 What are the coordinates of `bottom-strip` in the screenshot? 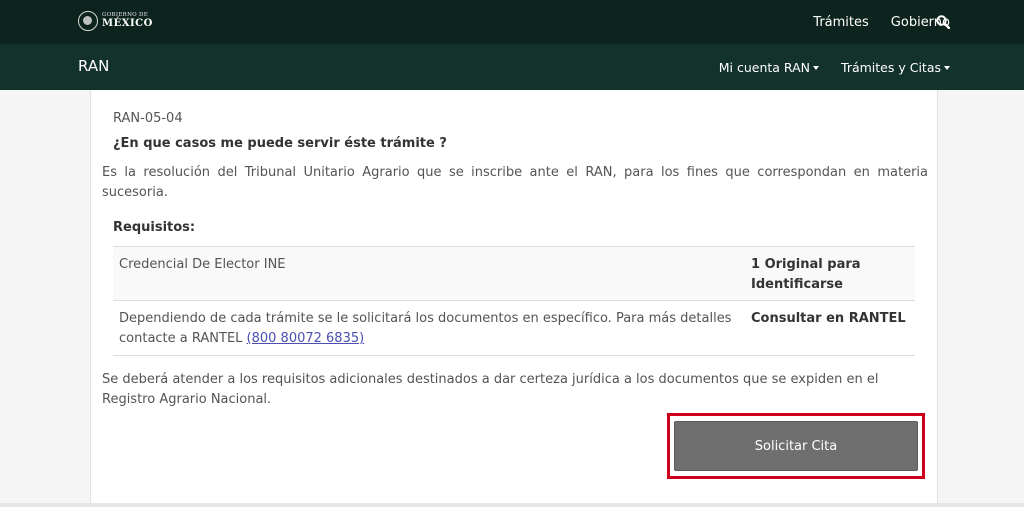 It's located at (512, 505).